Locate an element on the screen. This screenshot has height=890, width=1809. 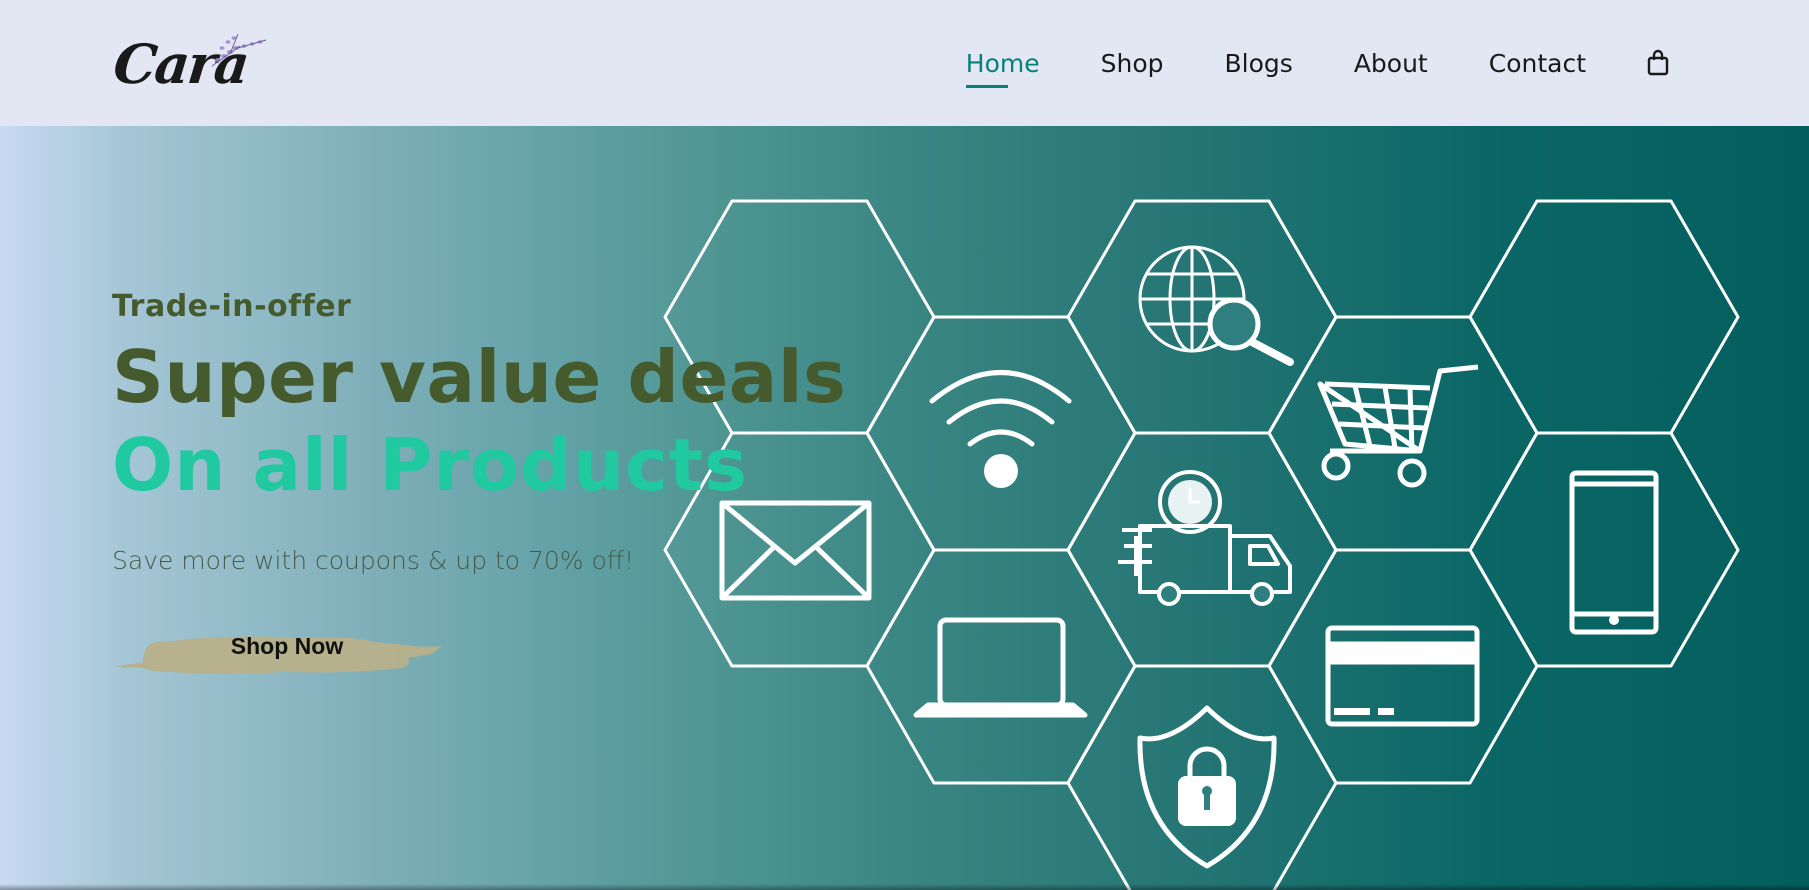
shopping-bag-icon is located at coordinates (1658, 63).